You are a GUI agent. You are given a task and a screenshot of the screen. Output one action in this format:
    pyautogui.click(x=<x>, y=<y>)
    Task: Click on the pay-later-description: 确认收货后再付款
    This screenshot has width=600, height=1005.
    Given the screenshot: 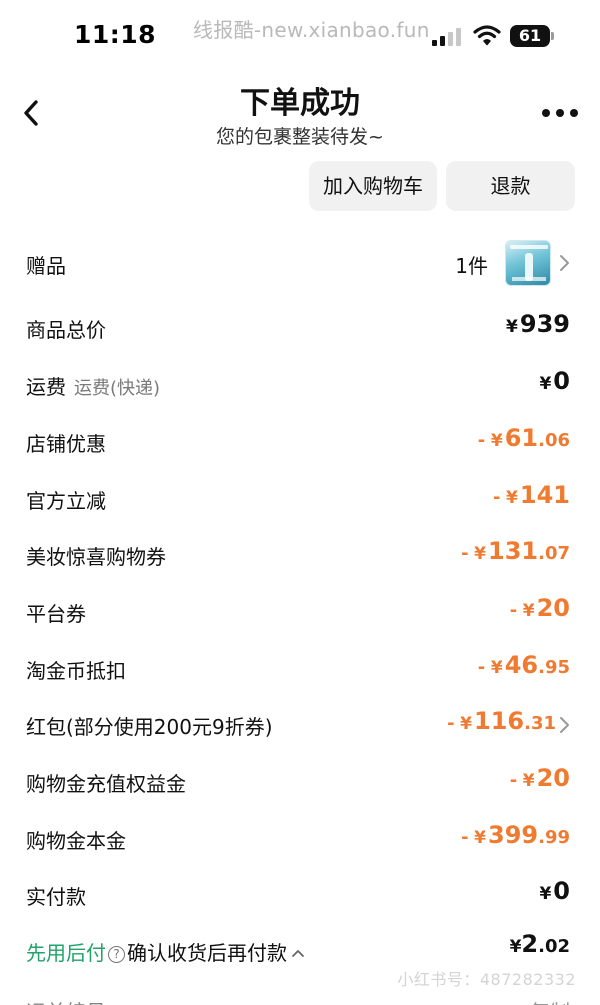 What is the action you would take?
    pyautogui.click(x=207, y=953)
    